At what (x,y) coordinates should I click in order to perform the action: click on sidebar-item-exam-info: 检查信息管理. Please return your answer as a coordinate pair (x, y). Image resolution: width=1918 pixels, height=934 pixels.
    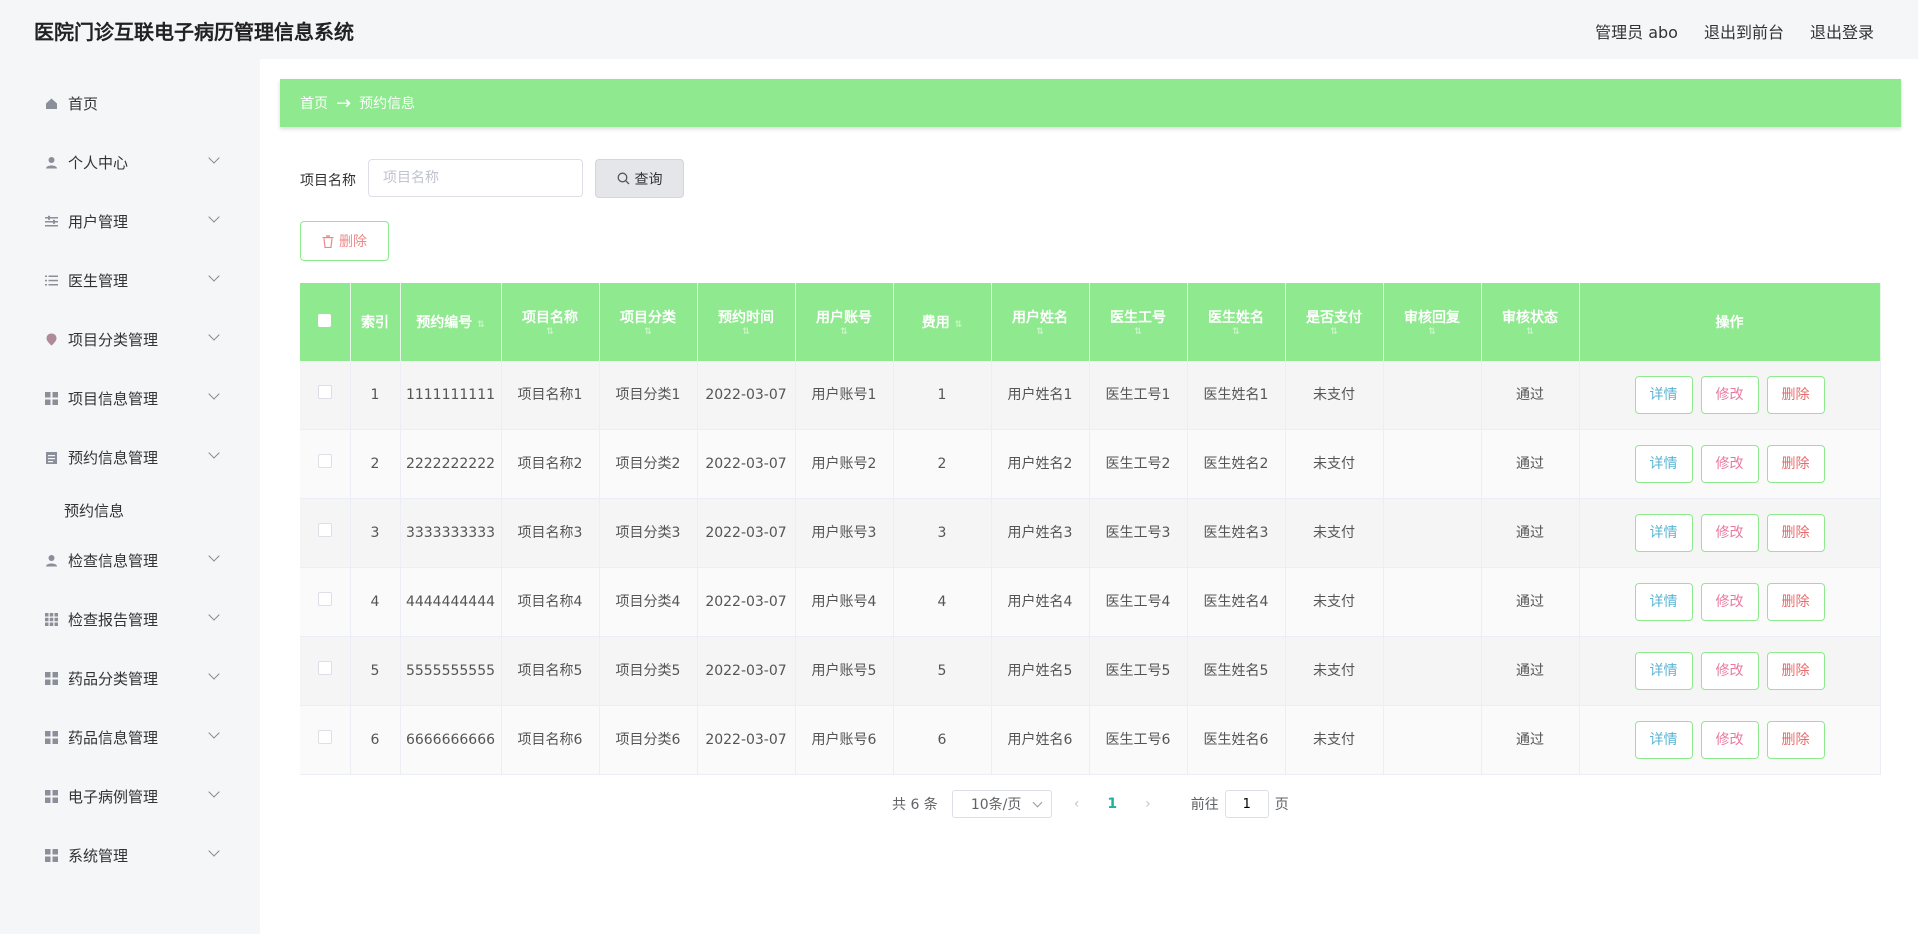
    Looking at the image, I should click on (134, 560).